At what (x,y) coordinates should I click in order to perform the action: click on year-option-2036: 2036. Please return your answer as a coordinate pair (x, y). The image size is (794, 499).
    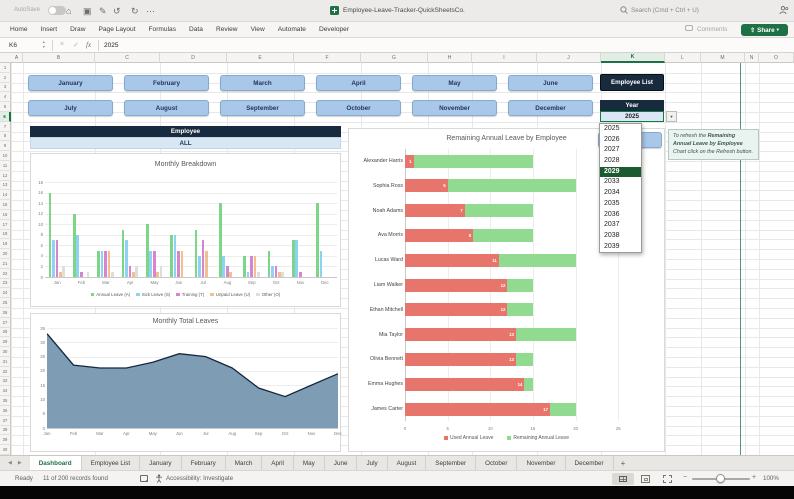
    Looking at the image, I should click on (620, 215).